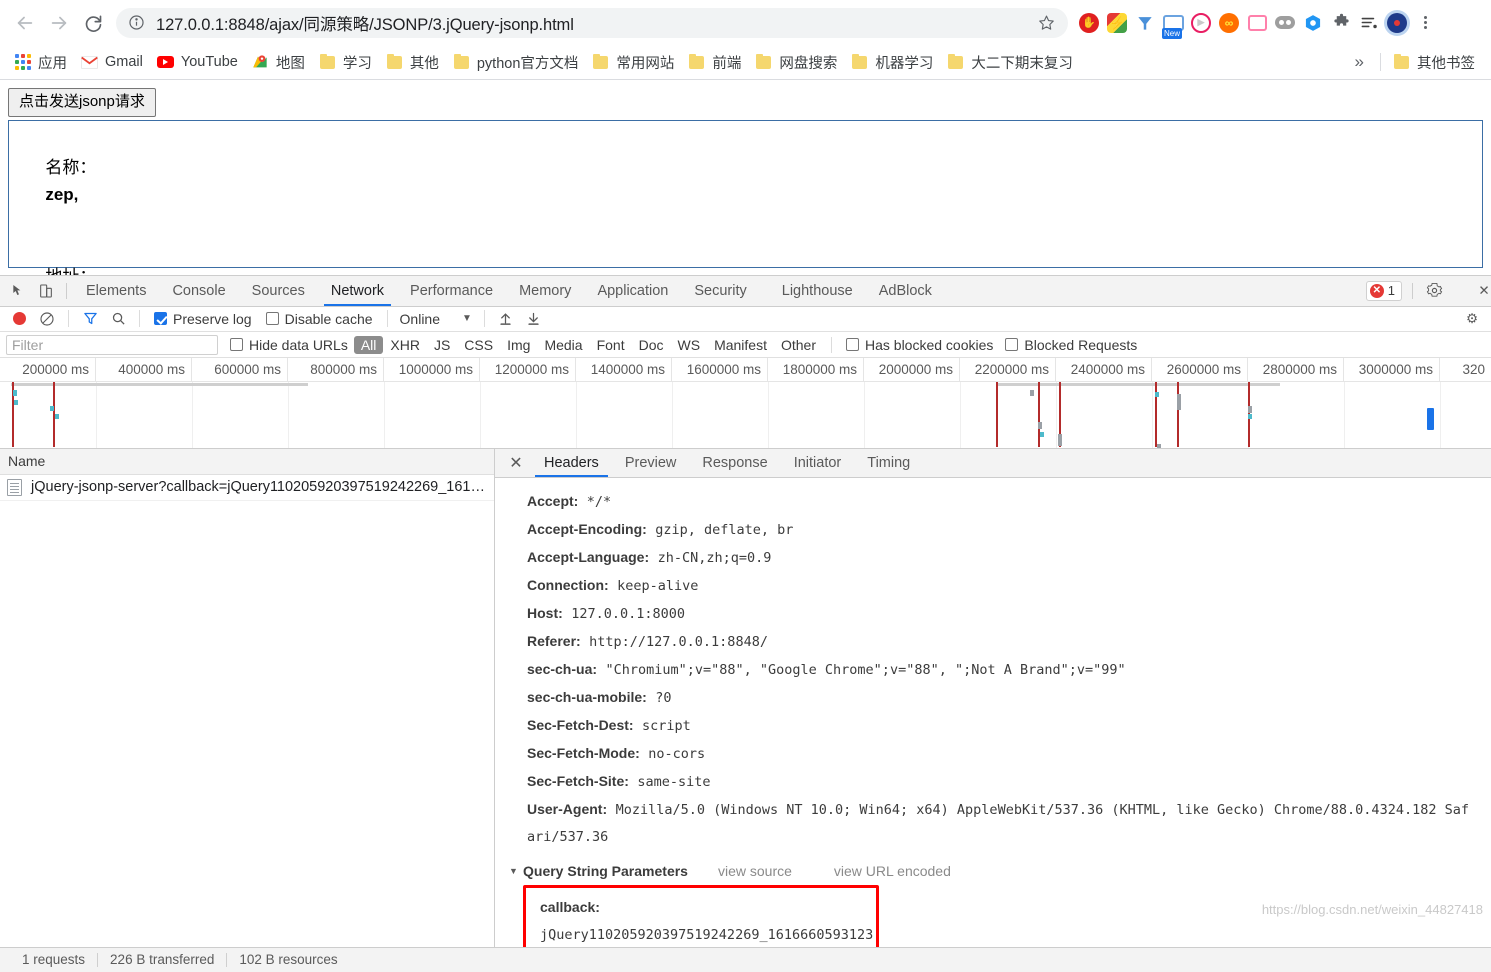 The width and height of the screenshot is (1491, 972). What do you see at coordinates (451, 291) in the screenshot?
I see `tab-performance: Performance` at bounding box center [451, 291].